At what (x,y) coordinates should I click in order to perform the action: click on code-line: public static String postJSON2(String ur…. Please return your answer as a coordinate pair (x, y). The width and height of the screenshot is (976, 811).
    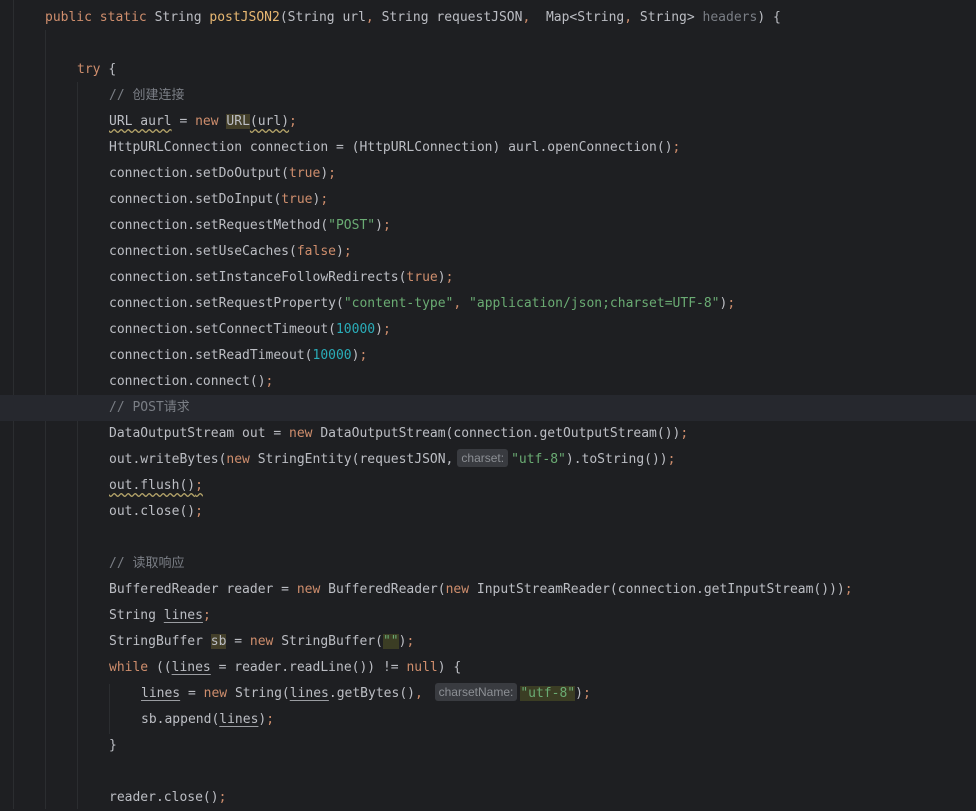
    Looking at the image, I should click on (488, 18).